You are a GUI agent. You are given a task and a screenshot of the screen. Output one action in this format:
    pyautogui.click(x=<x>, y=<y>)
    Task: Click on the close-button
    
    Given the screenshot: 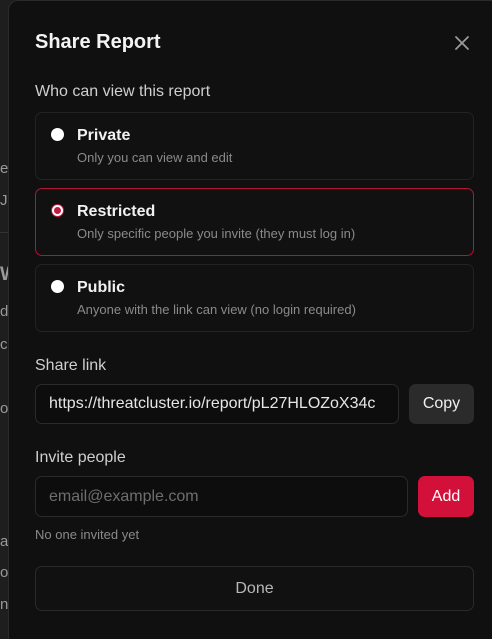 What is the action you would take?
    pyautogui.click(x=462, y=43)
    